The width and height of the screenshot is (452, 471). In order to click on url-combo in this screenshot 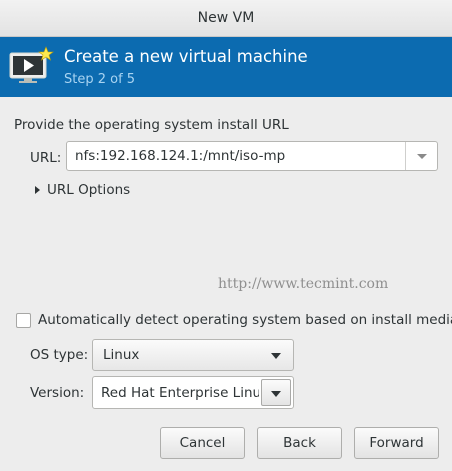, I will do `click(252, 156)`.